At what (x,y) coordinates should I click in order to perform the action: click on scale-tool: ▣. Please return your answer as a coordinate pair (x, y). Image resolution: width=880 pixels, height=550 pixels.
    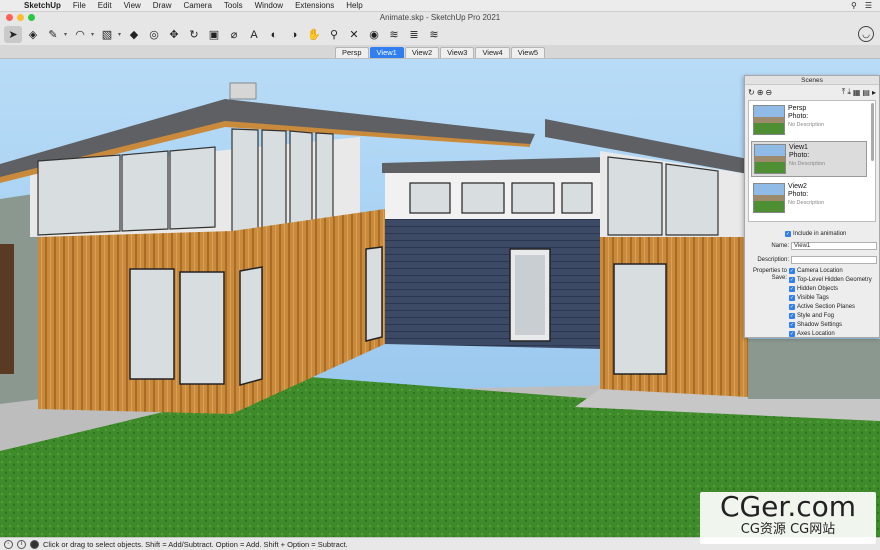
    Looking at the image, I should click on (214, 34).